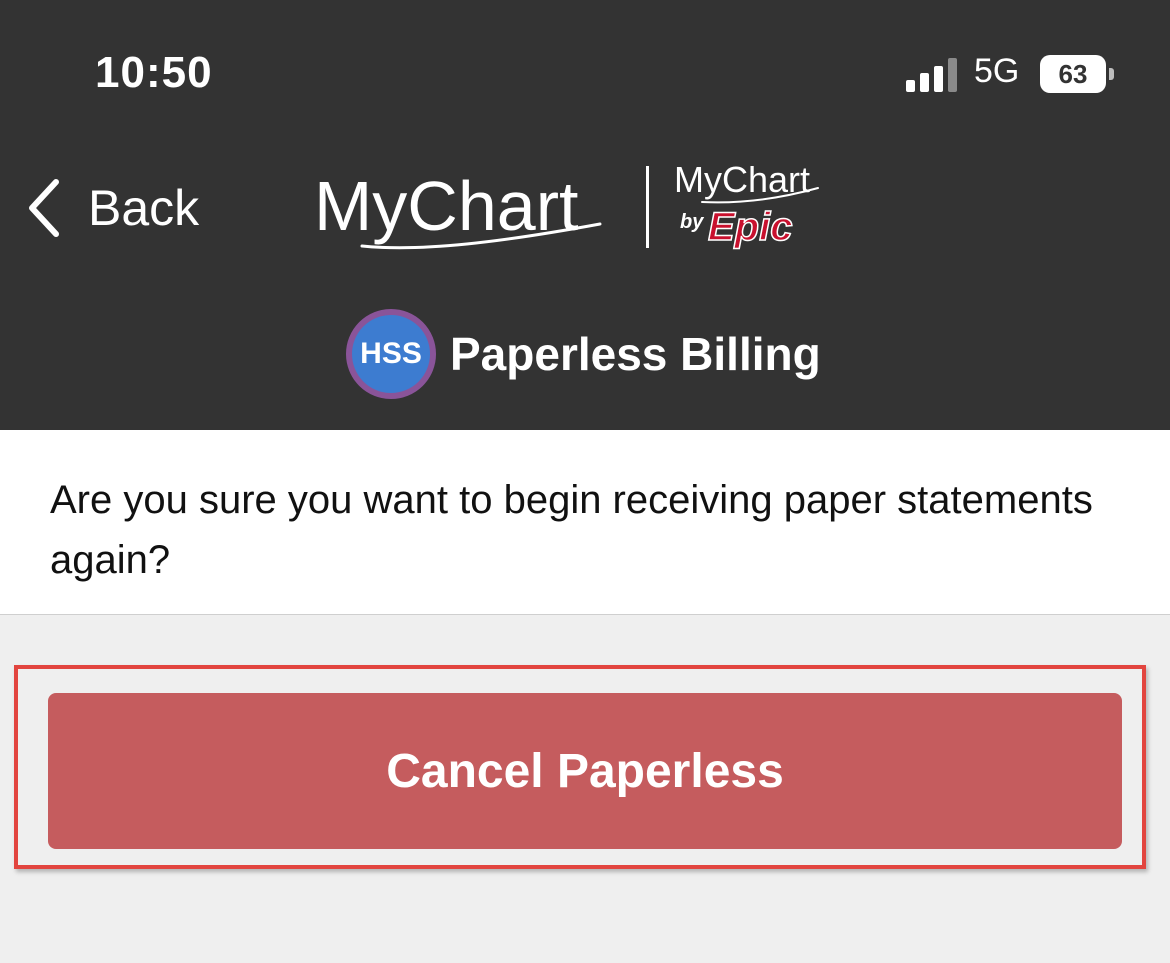 The width and height of the screenshot is (1170, 963). What do you see at coordinates (931, 75) in the screenshot?
I see `cellular-signal-icon` at bounding box center [931, 75].